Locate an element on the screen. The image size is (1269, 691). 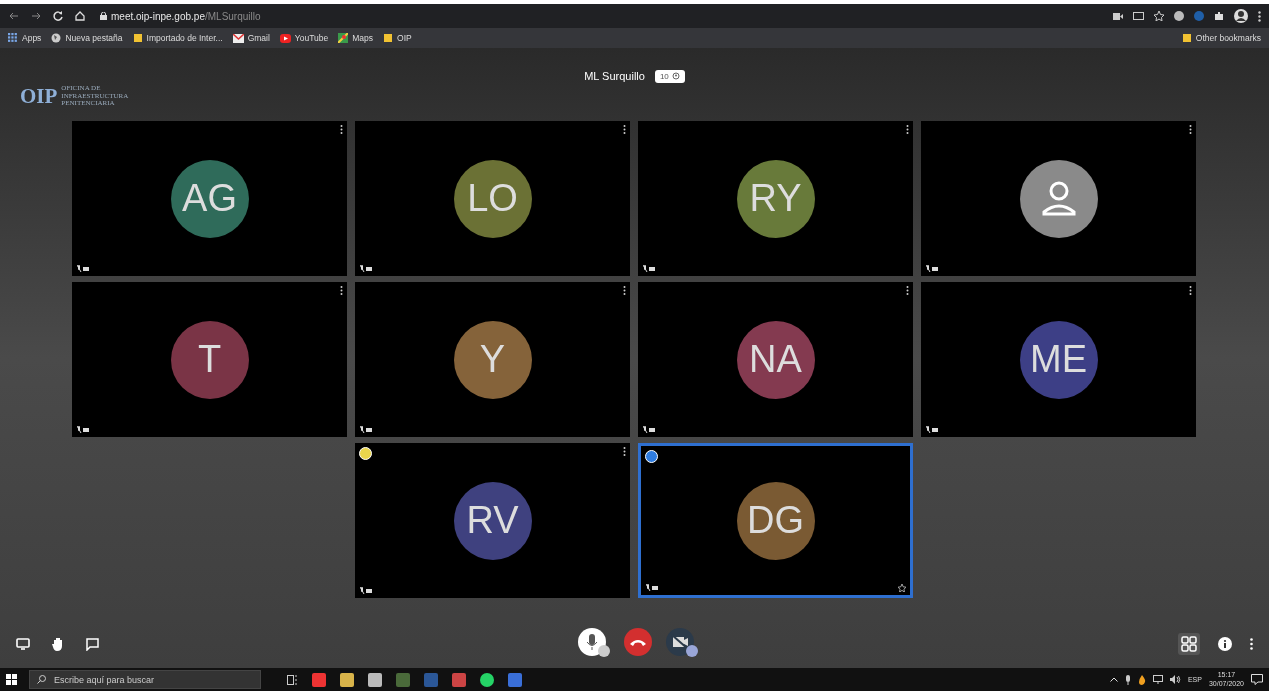
bookmark-link: Gmail is located at coordinates (258, 38).